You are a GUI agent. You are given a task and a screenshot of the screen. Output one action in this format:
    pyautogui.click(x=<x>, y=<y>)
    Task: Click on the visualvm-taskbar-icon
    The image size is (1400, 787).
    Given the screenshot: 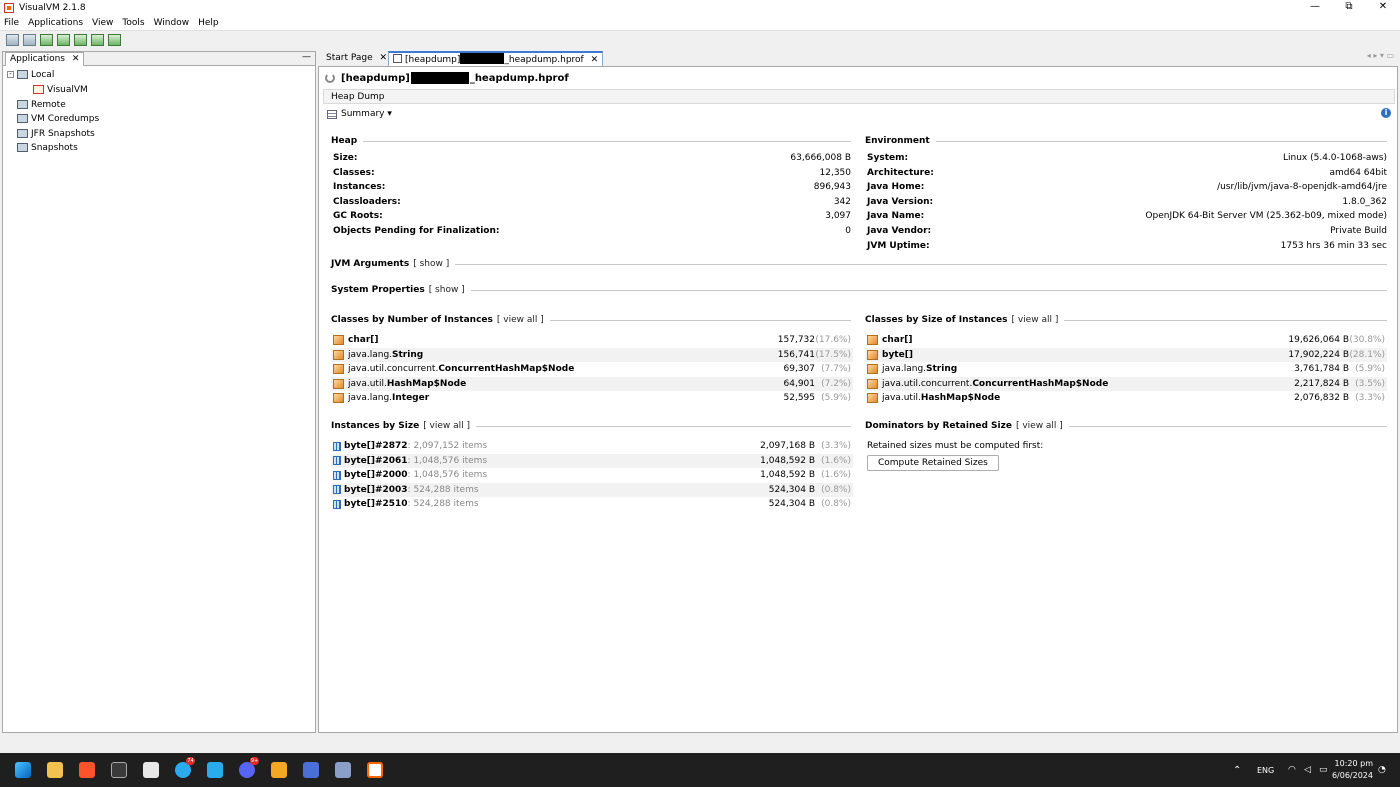 What is the action you would take?
    pyautogui.click(x=375, y=770)
    